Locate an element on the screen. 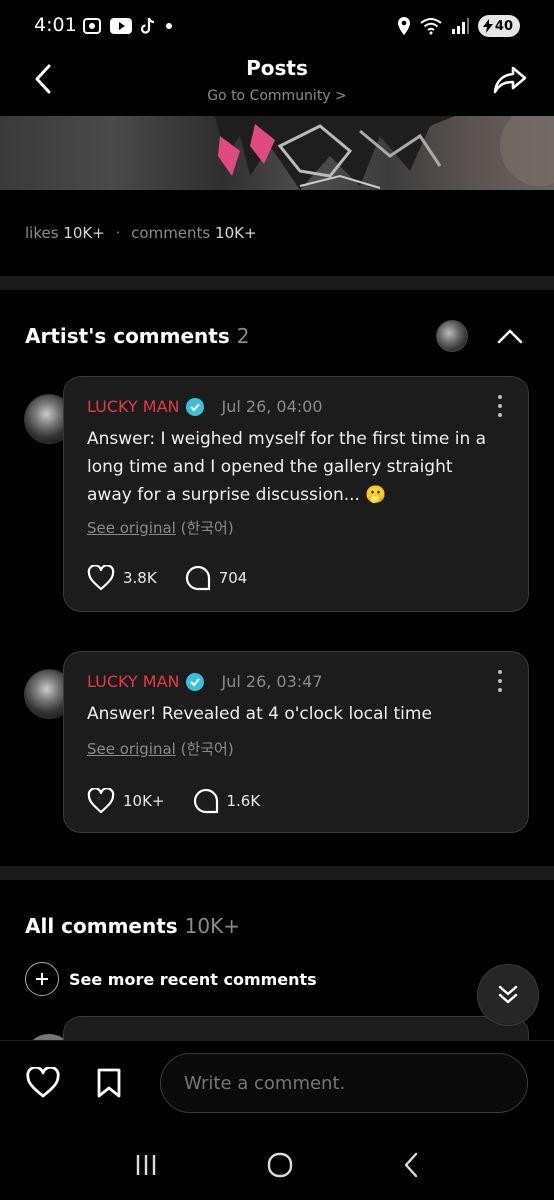  comment-date: Jul 26, 04:00 is located at coordinates (272, 406).